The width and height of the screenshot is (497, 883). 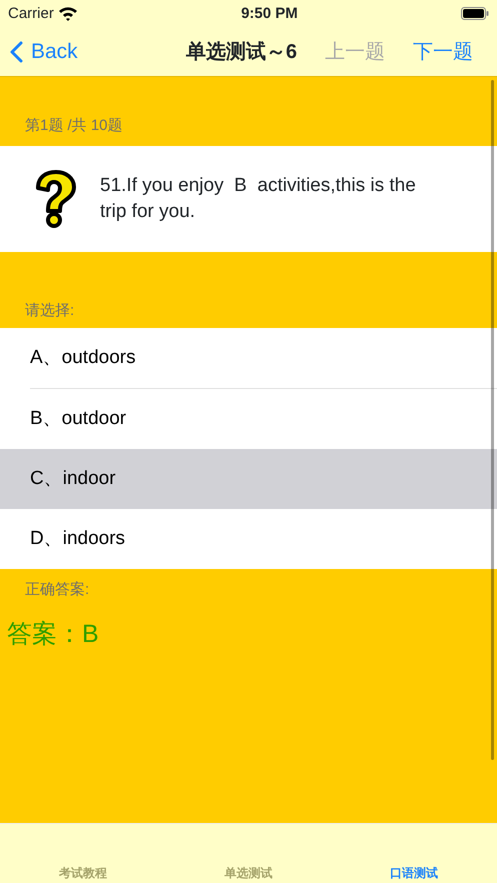 What do you see at coordinates (31, 14) in the screenshot?
I see `carrier-name: Carrier` at bounding box center [31, 14].